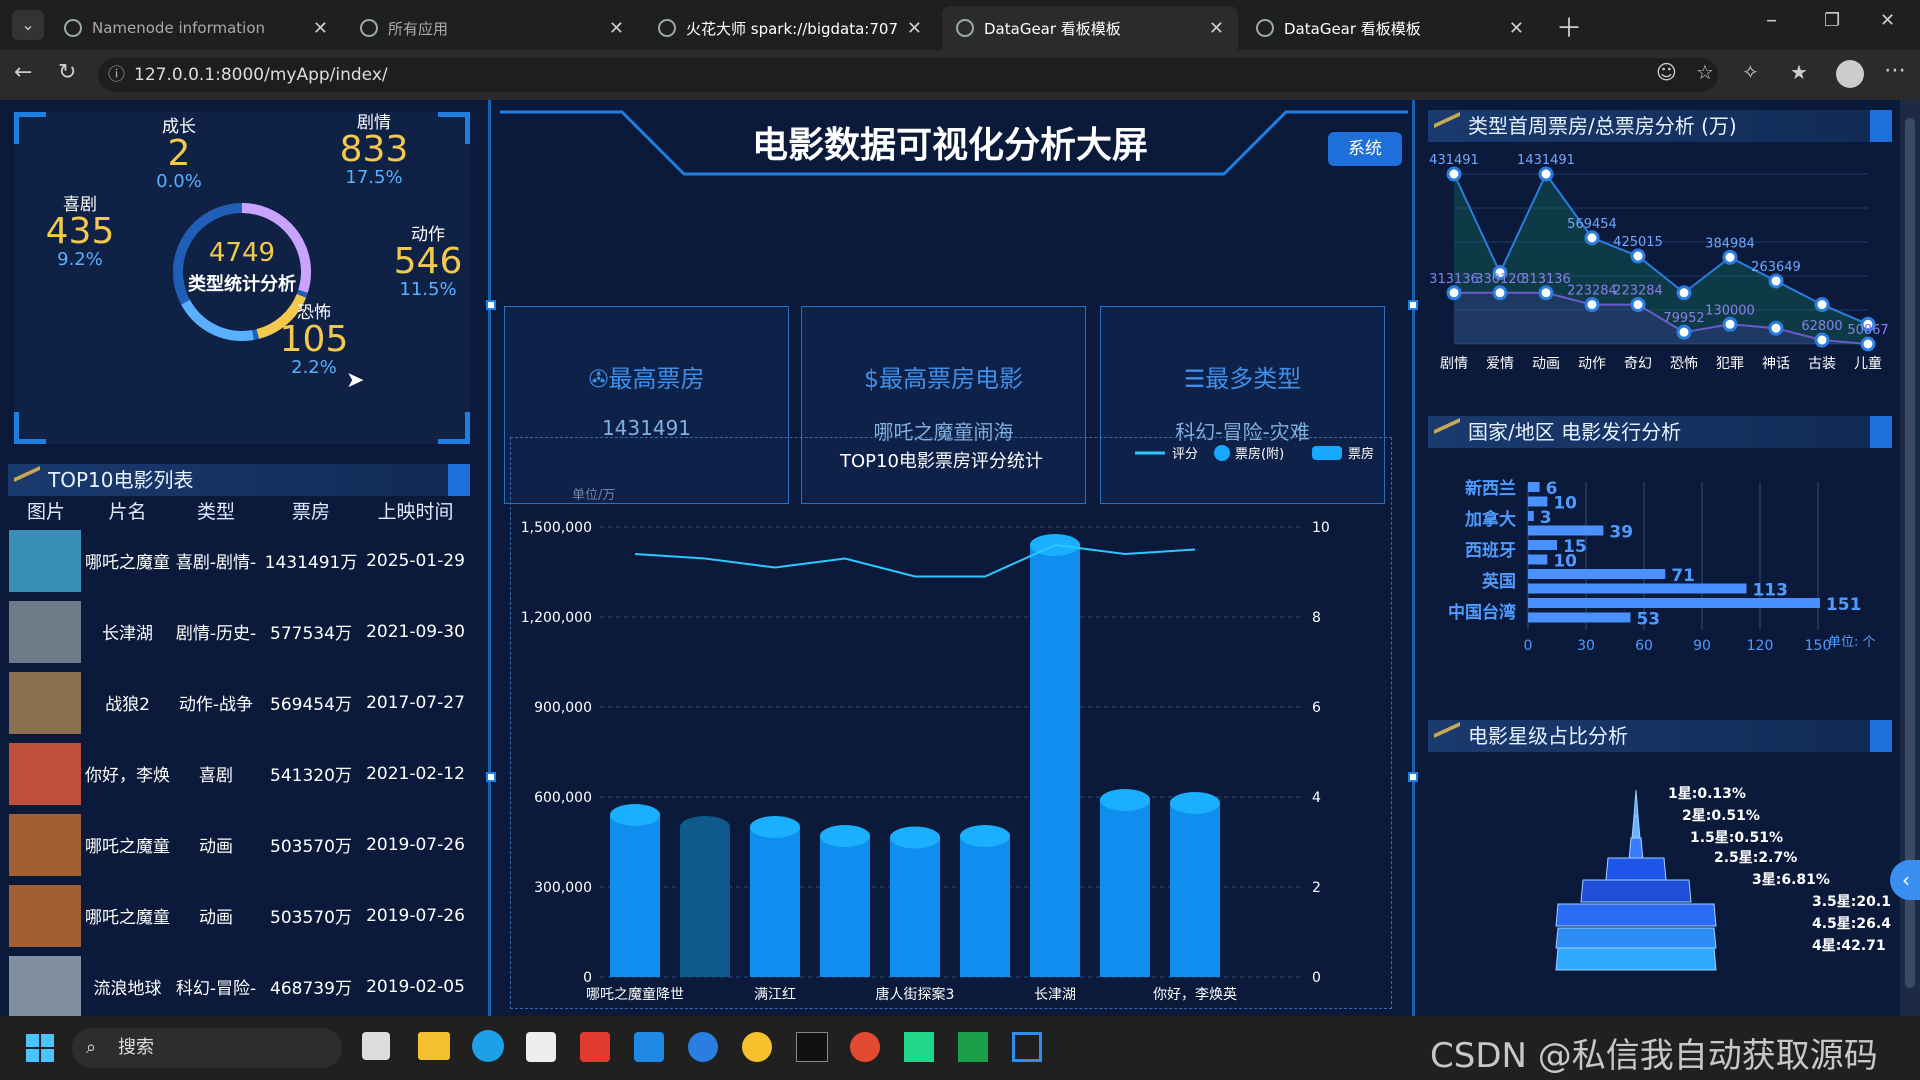  Describe the element at coordinates (985, 836) in the screenshot. I see `bar-cap` at that location.